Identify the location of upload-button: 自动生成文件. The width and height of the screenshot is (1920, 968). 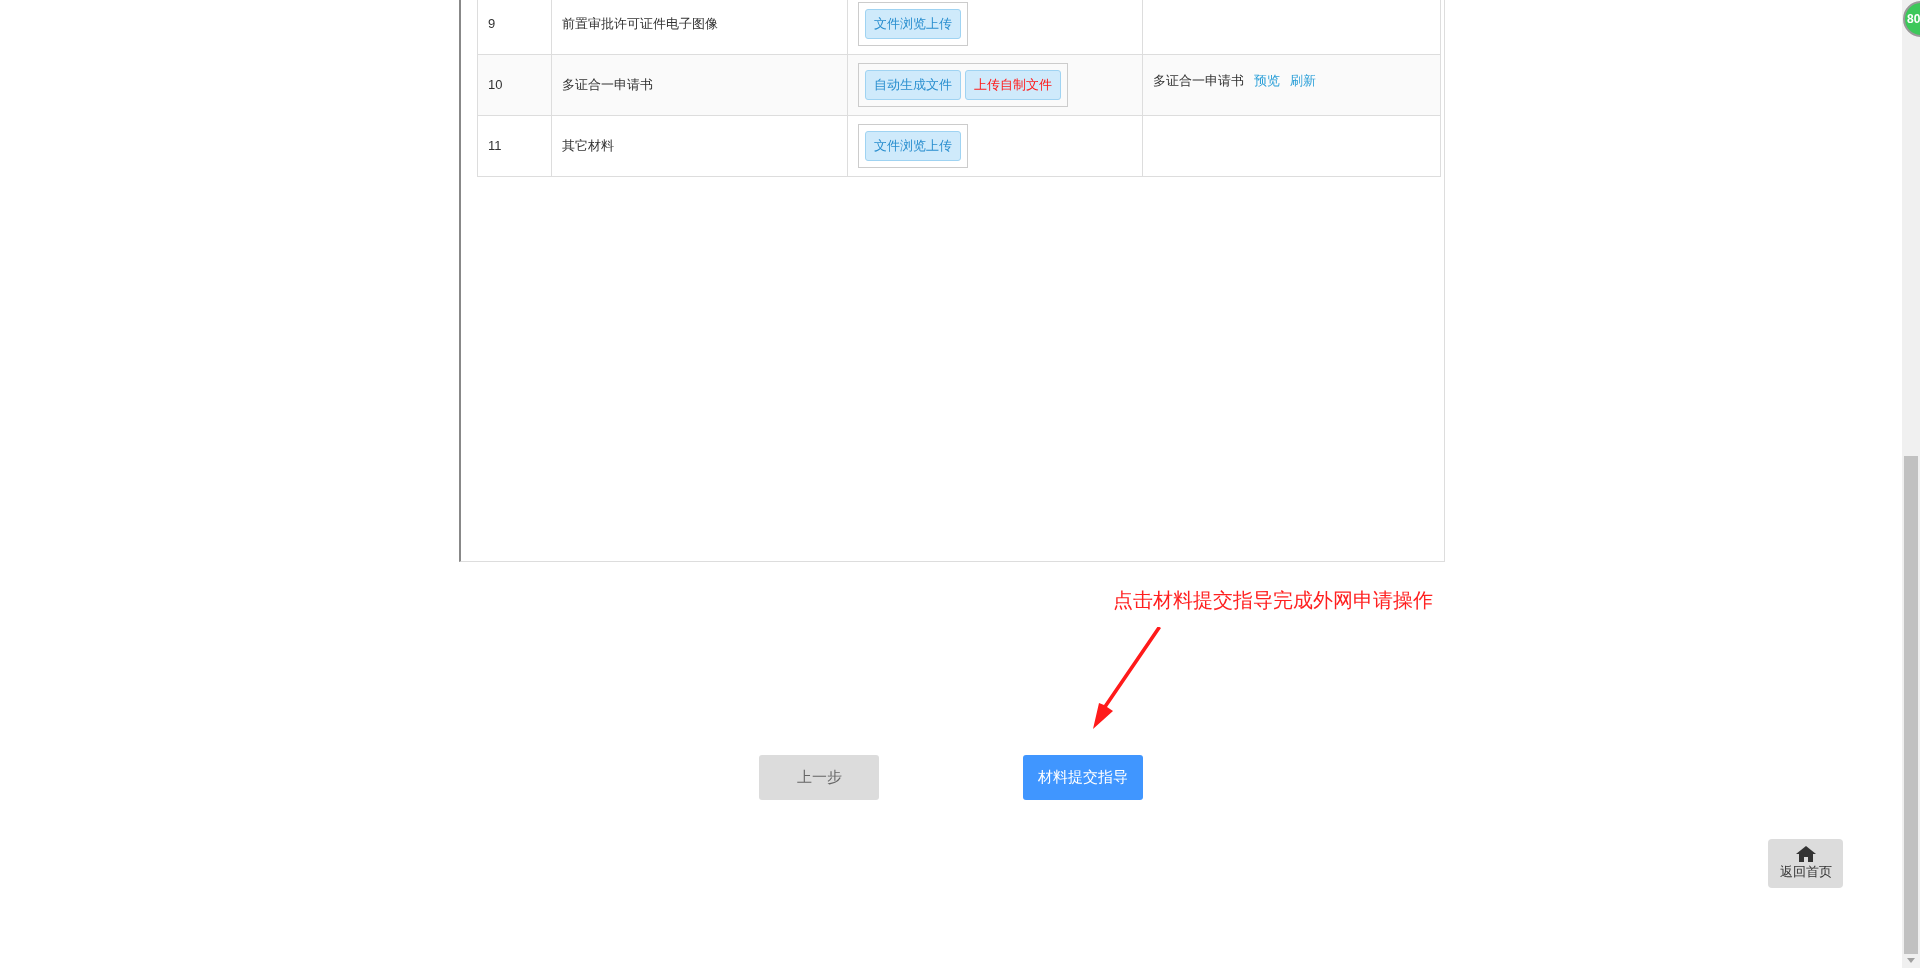
(912, 85).